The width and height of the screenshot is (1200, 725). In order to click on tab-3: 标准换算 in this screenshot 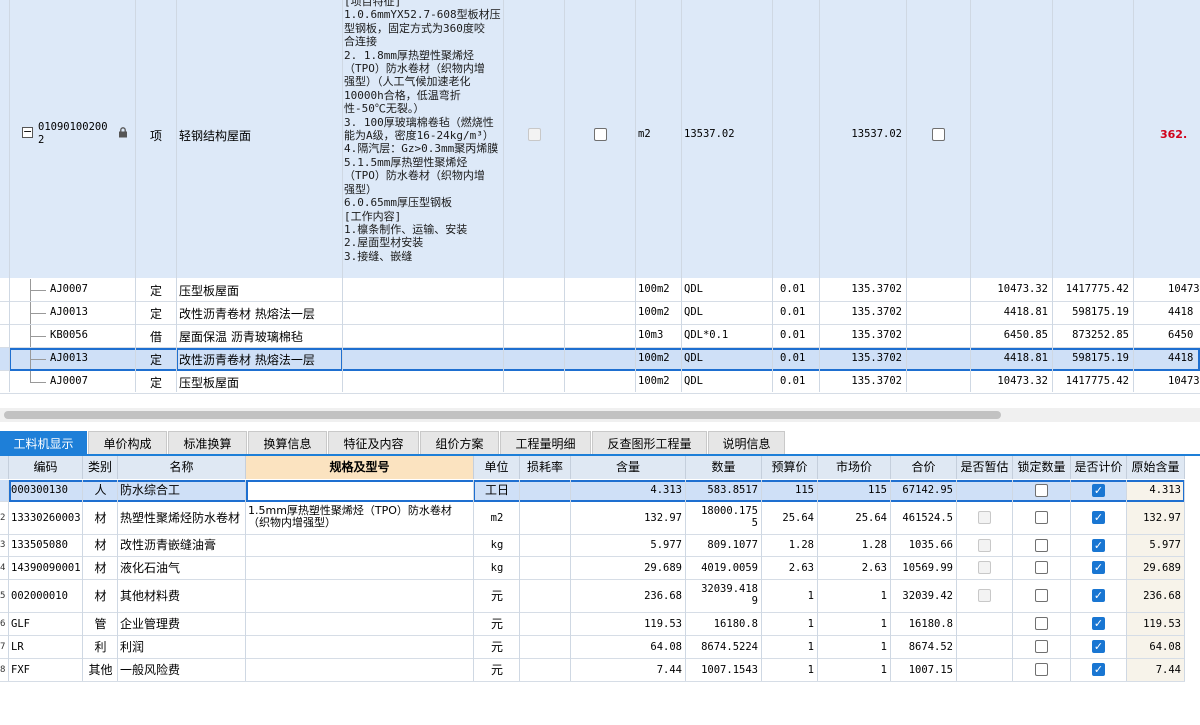, I will do `click(207, 443)`.